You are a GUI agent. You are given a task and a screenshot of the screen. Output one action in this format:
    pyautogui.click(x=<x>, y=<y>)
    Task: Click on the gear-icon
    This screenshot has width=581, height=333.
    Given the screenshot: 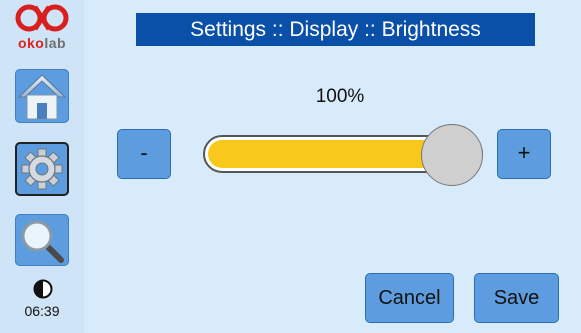 What is the action you would take?
    pyautogui.click(x=42, y=169)
    